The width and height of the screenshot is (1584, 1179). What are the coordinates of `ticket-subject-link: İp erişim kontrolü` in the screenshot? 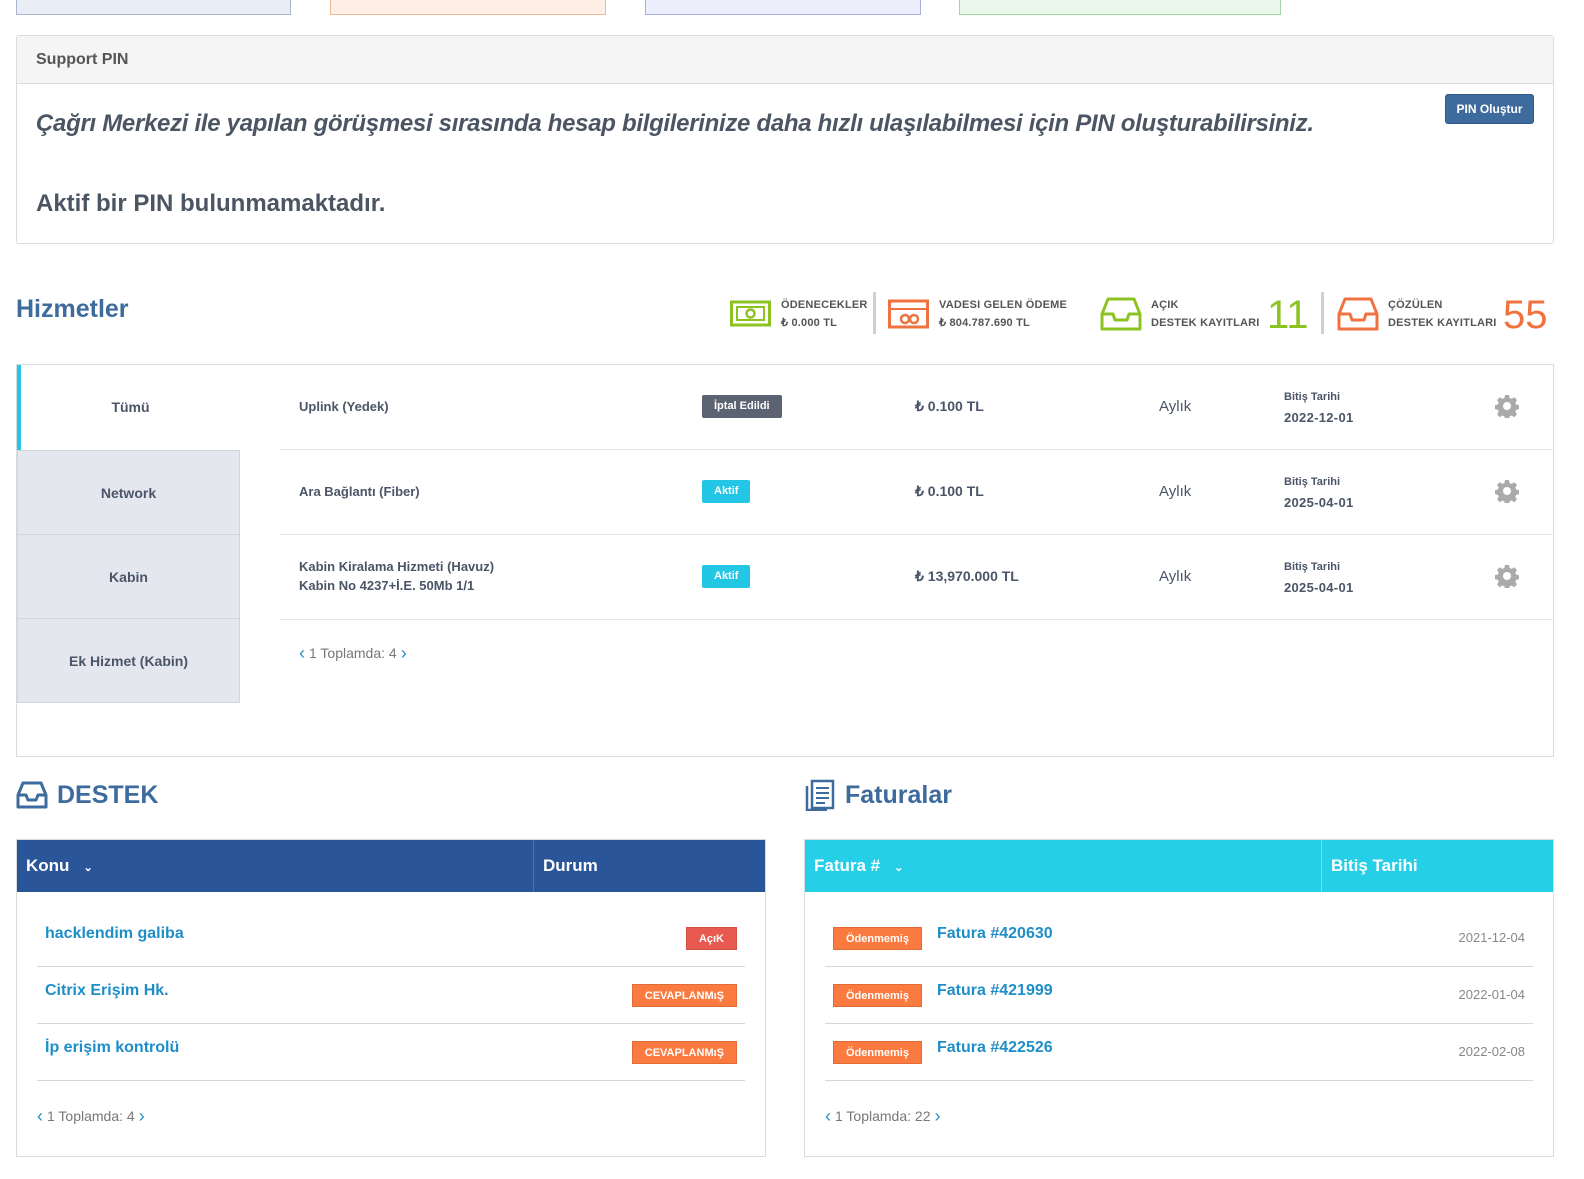 It's located at (112, 1048).